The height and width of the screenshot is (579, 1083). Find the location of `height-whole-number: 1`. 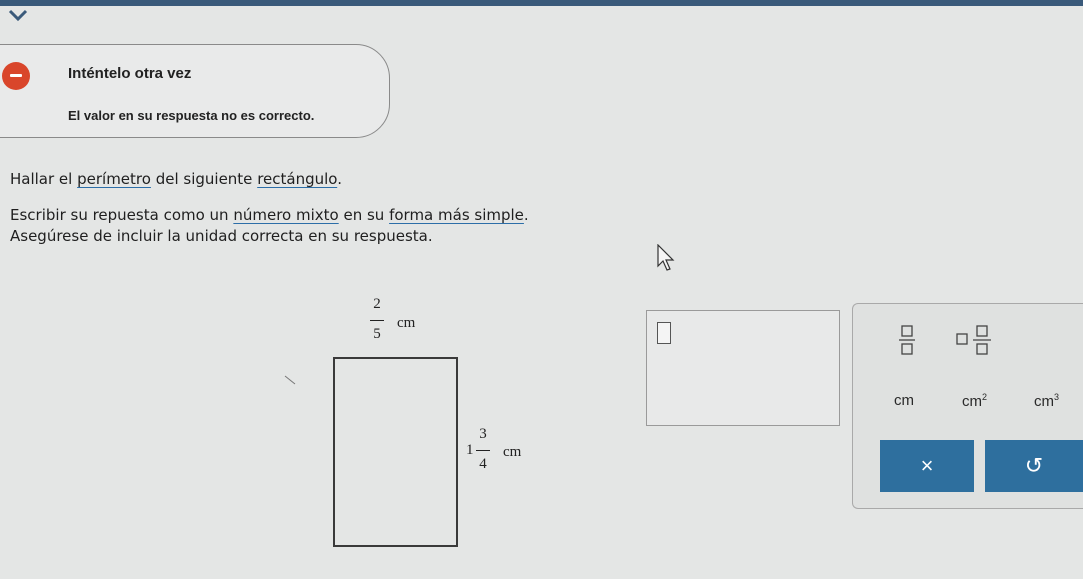

height-whole-number: 1 is located at coordinates (470, 450).